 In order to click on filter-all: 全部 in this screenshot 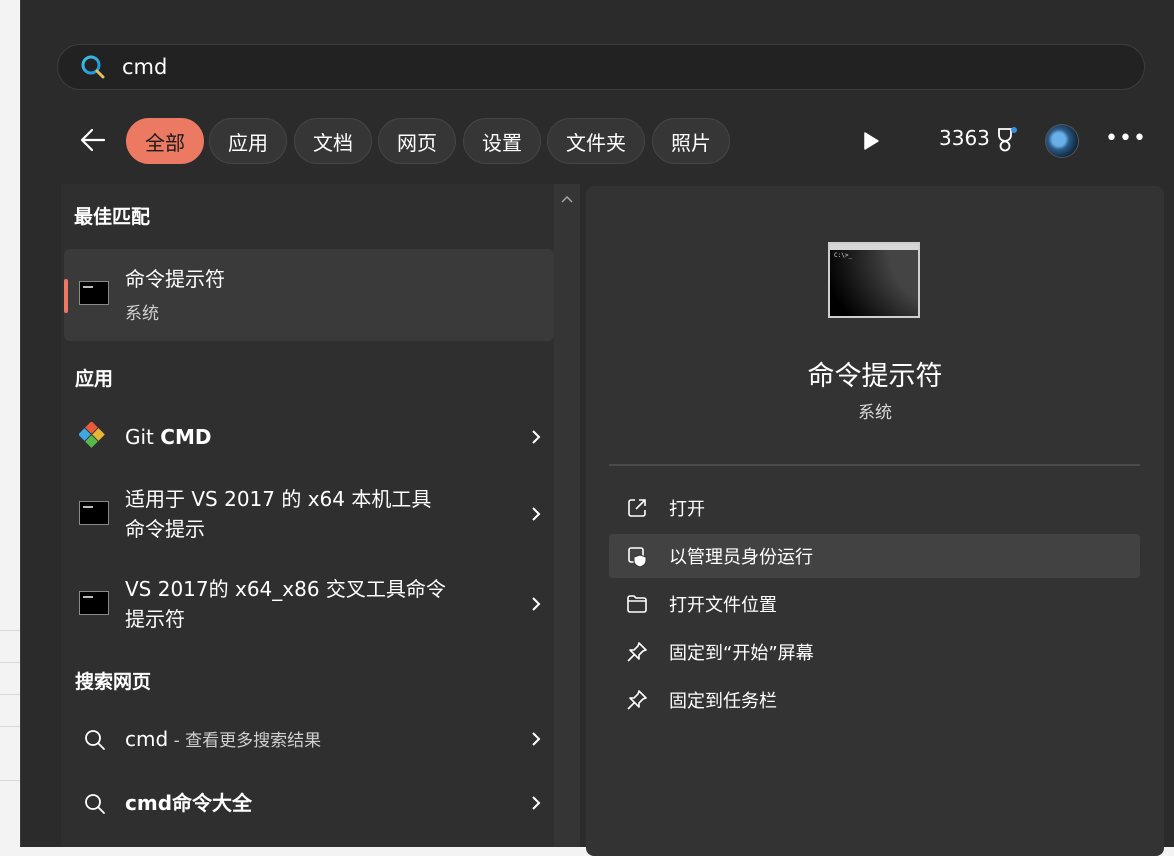, I will do `click(165, 141)`.